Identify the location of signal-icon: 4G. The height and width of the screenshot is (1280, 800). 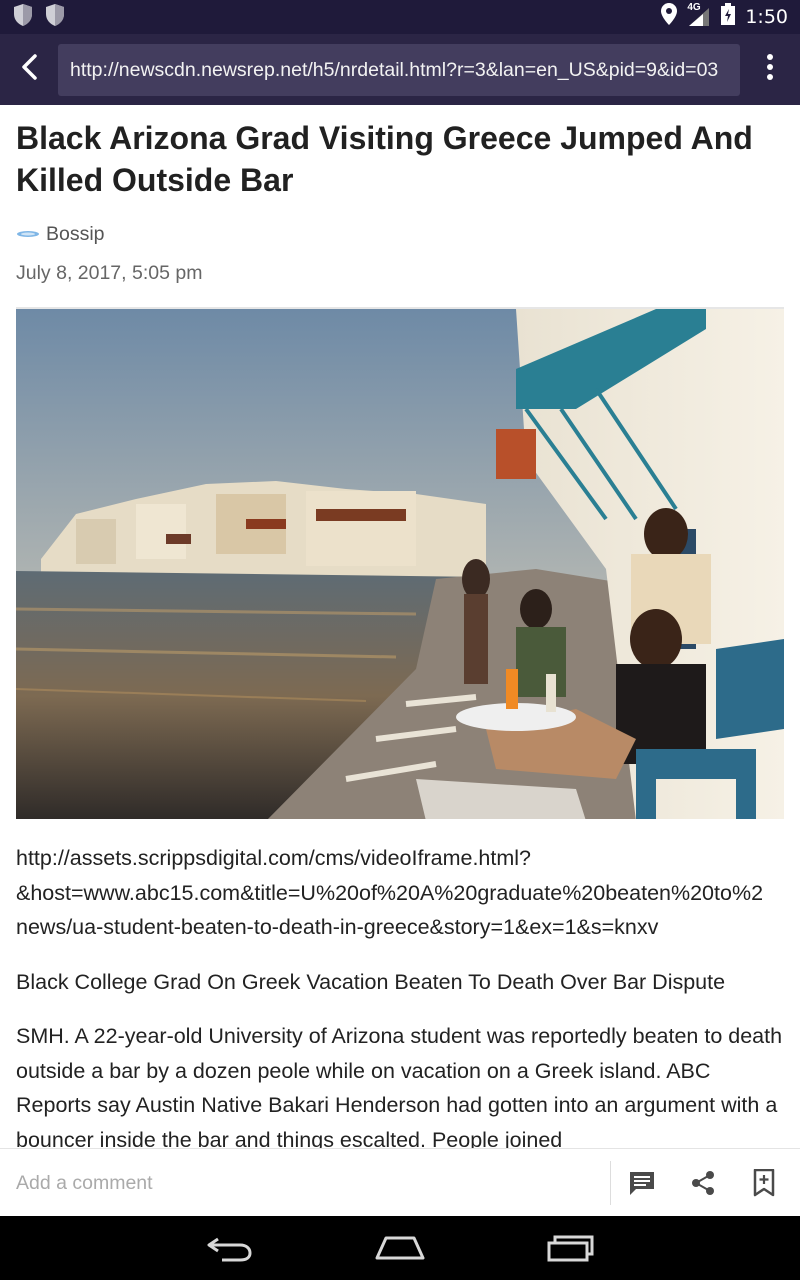
(699, 15).